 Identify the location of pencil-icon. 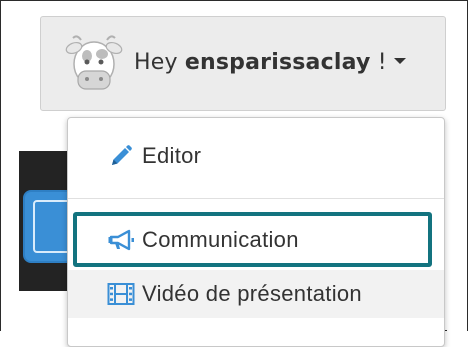
(121, 156).